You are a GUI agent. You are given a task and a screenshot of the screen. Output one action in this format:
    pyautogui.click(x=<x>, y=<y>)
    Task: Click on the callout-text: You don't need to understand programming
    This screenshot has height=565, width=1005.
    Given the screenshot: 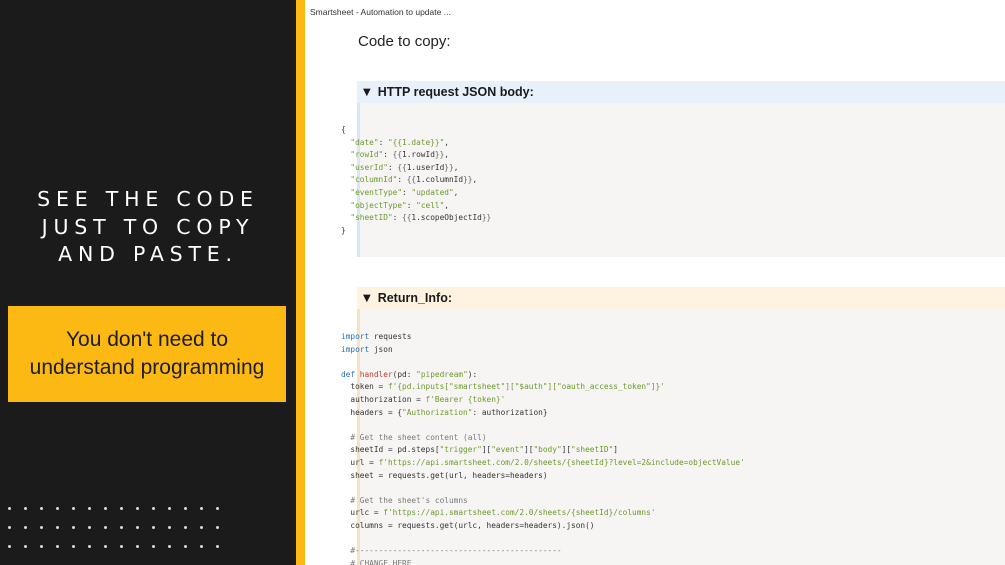 What is the action you would take?
    pyautogui.click(x=147, y=353)
    